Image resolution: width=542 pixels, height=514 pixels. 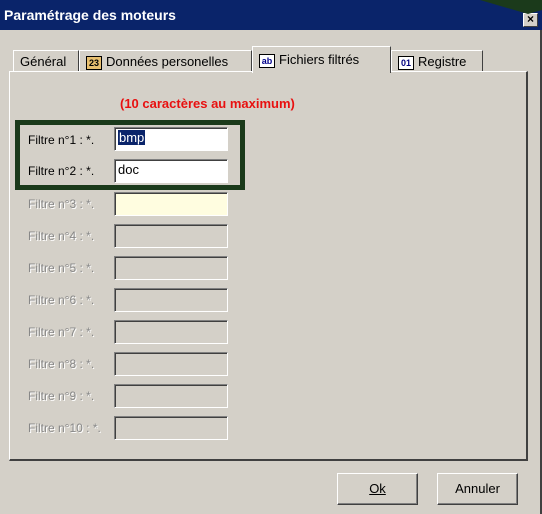 What do you see at coordinates (511, 7) in the screenshot?
I see `corner-arrow-icon` at bounding box center [511, 7].